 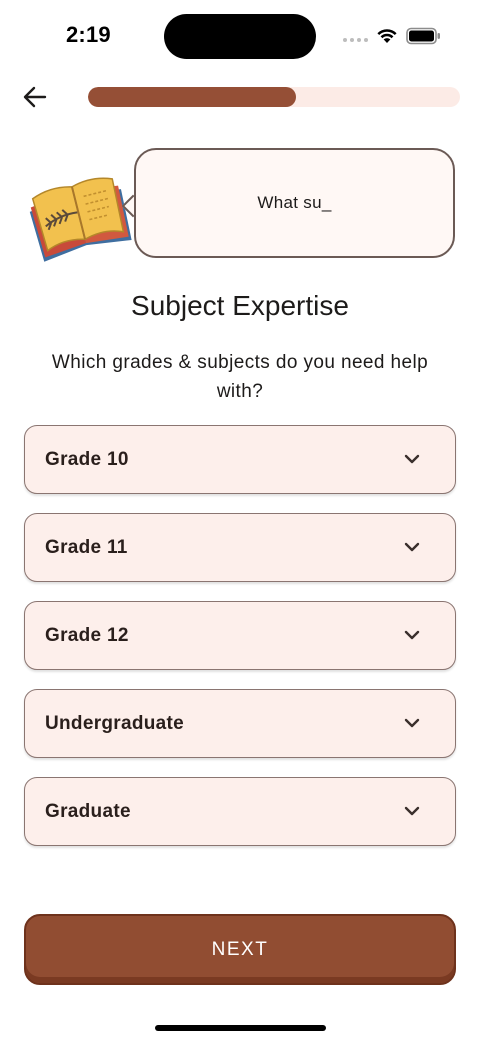 I want to click on progress-bar, so click(x=274, y=97).